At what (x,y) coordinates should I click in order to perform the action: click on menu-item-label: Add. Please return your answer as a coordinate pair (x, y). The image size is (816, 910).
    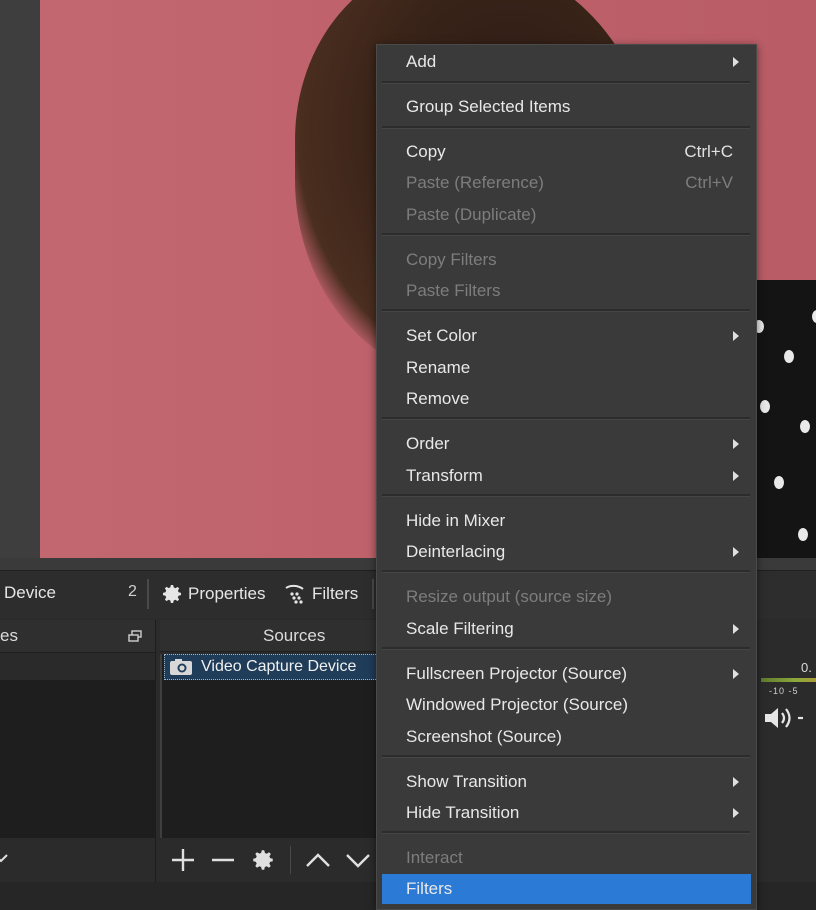
    Looking at the image, I should click on (421, 61).